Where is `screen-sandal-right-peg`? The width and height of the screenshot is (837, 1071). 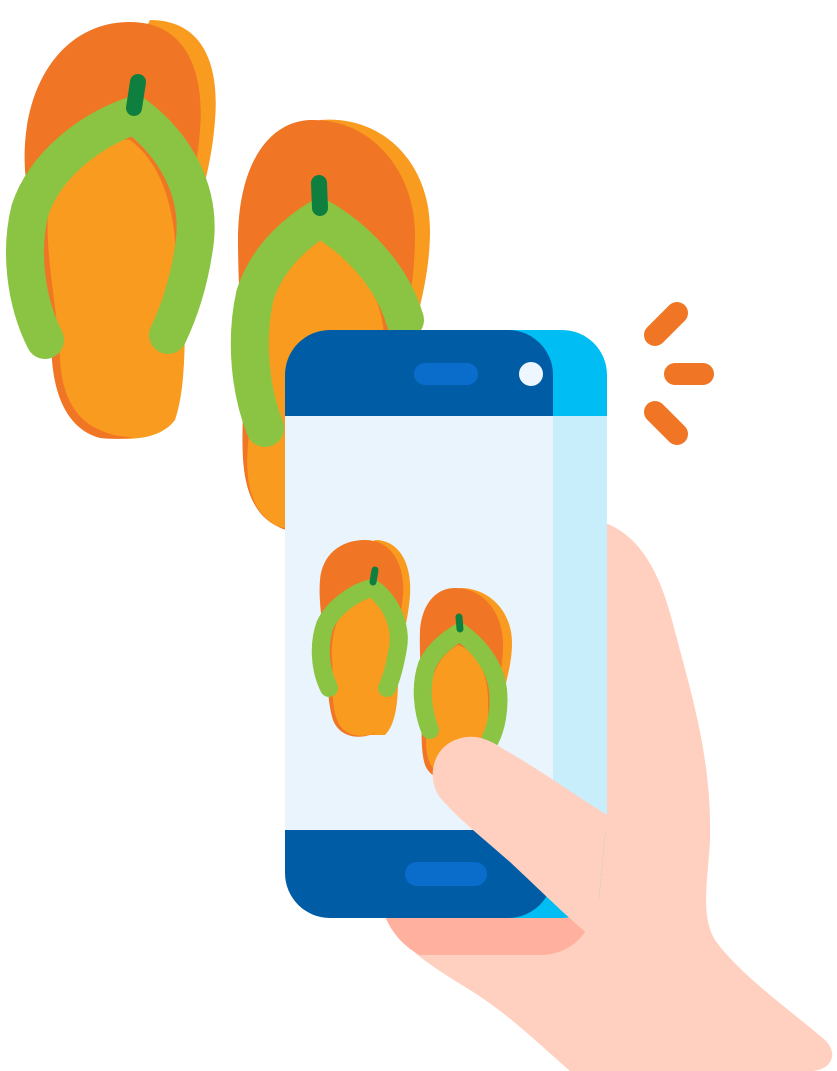
screen-sandal-right-peg is located at coordinates (459, 623).